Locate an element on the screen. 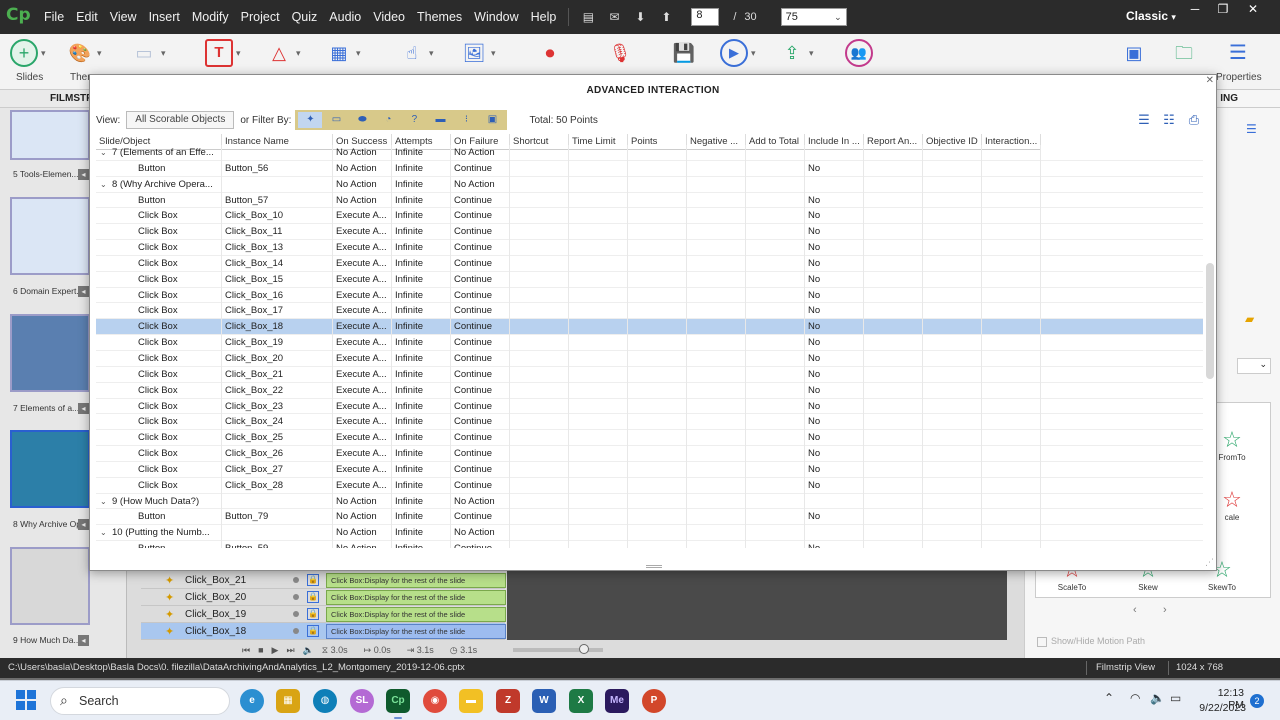 This screenshot has height=720, width=1280. media-encoder-icon: Me is located at coordinates (617, 701).